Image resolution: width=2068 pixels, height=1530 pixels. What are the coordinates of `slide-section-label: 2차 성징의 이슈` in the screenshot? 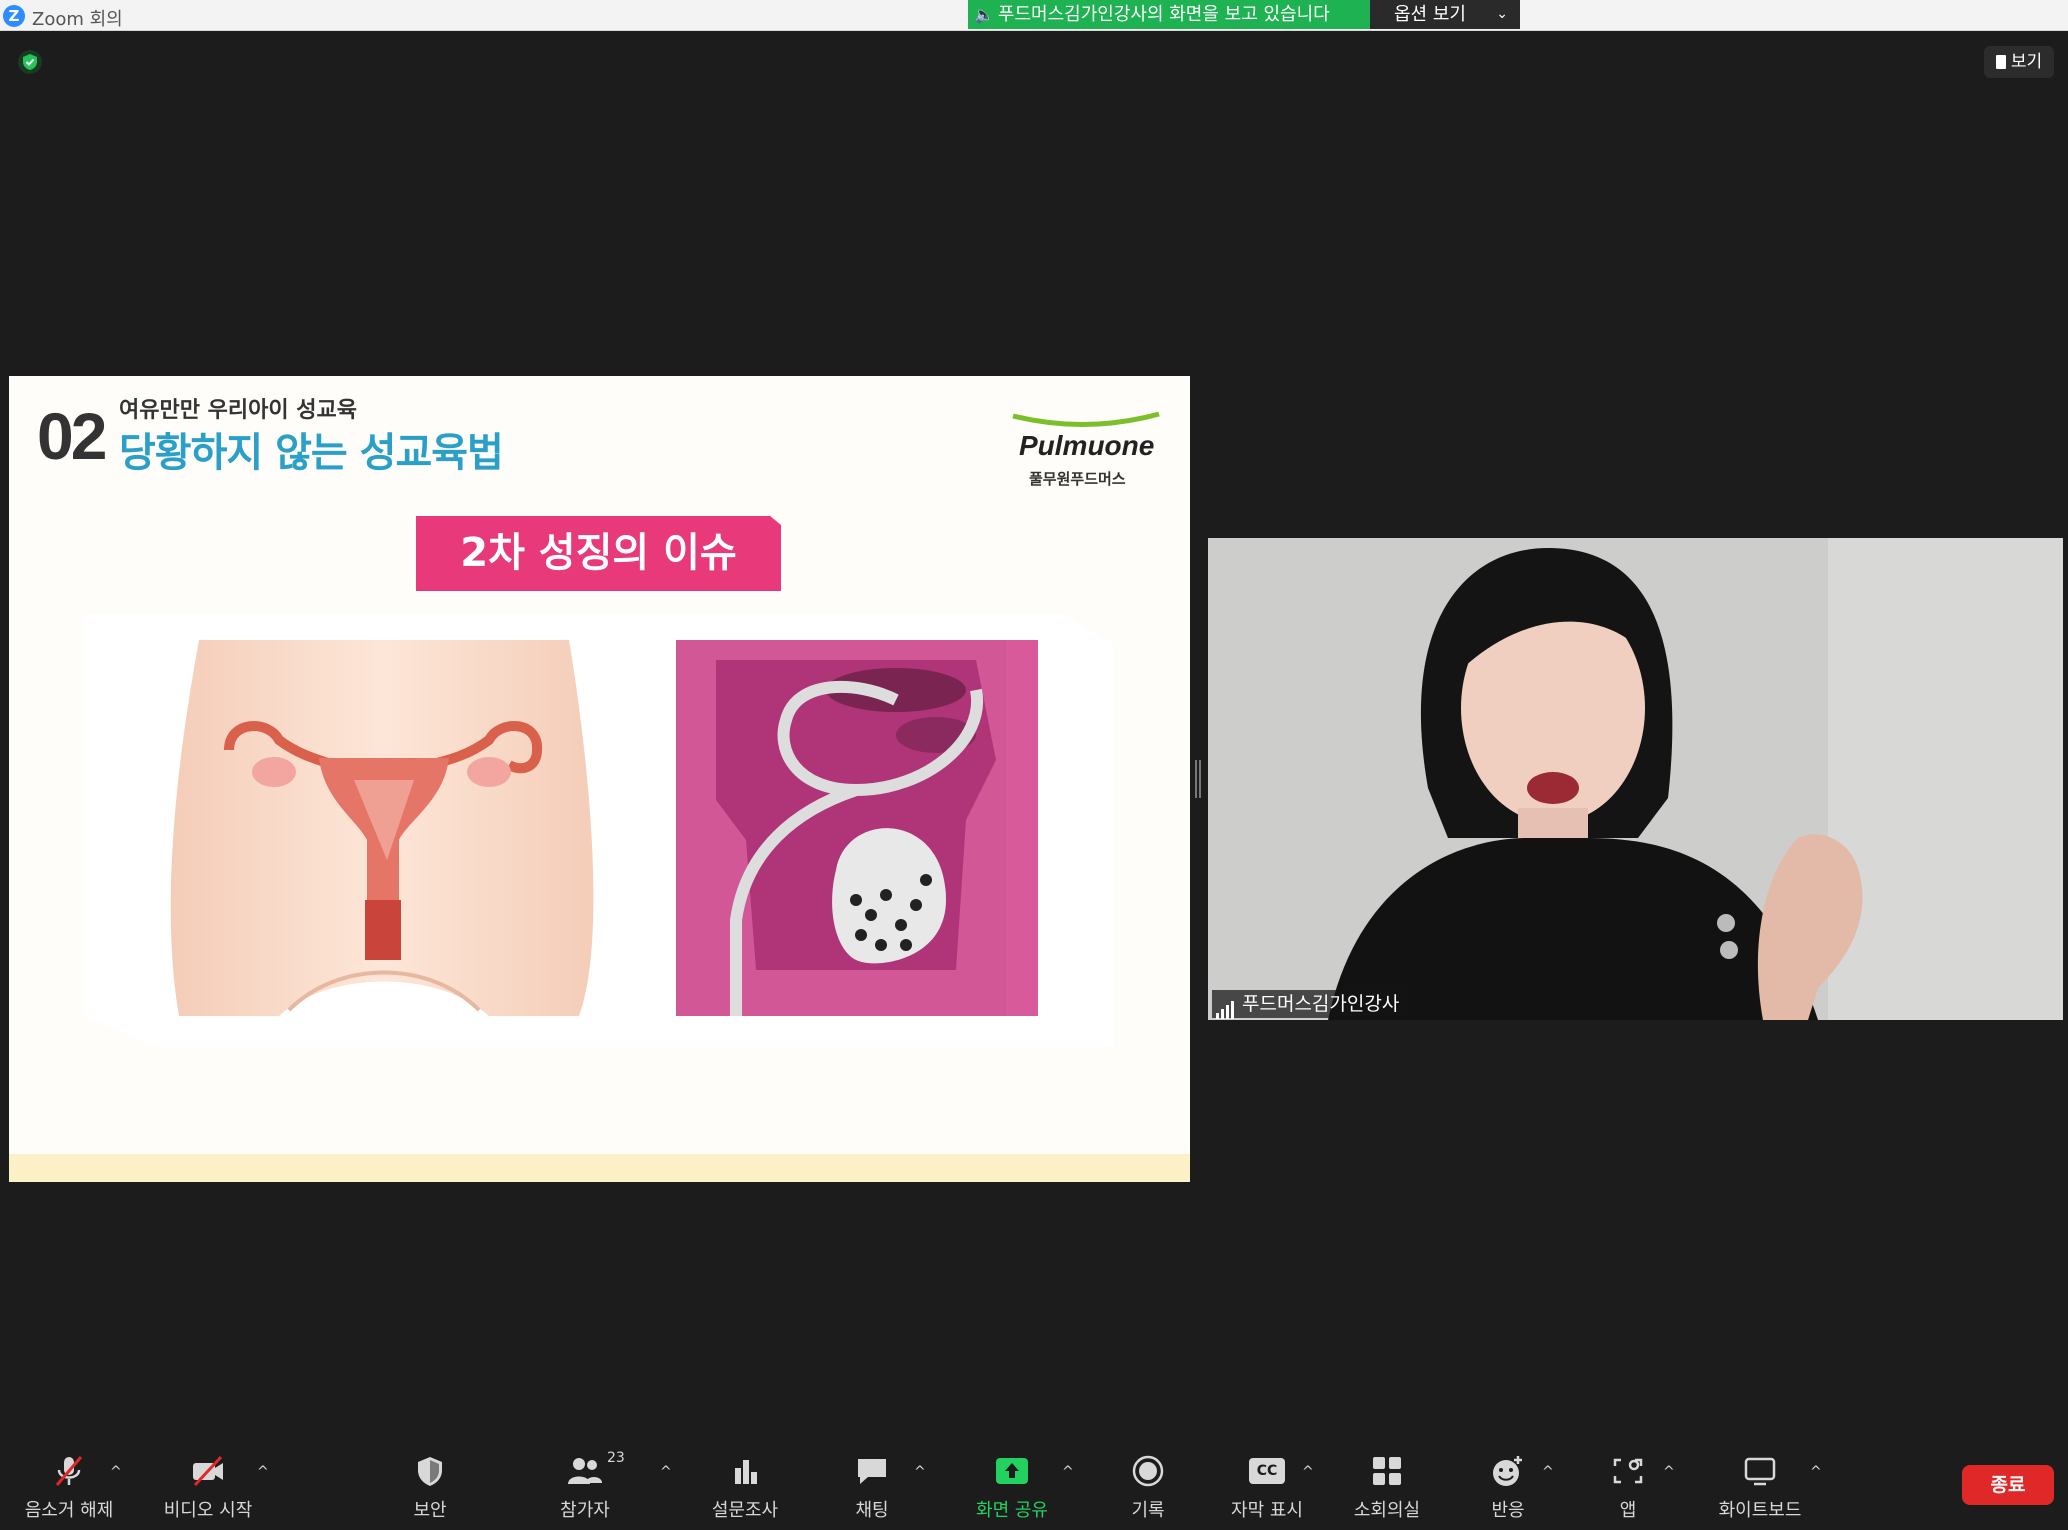 It's located at (598, 553).